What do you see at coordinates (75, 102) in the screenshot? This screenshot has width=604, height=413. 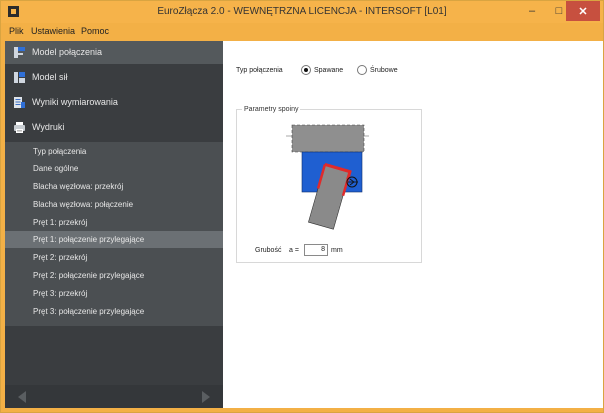 I see `nav-label: Wyniki wymiarowania` at bounding box center [75, 102].